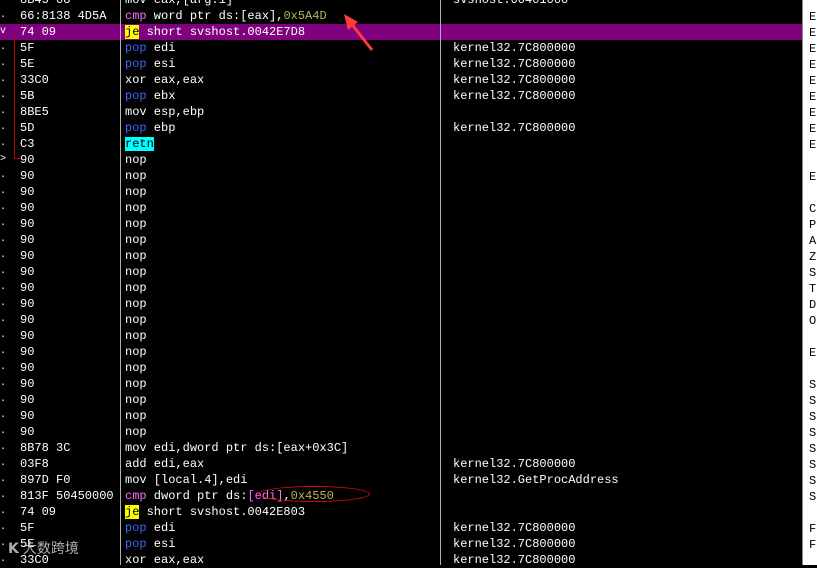 The width and height of the screenshot is (817, 568). Describe the element at coordinates (197, 496) in the screenshot. I see `asm-token: dword ptr ds:` at that location.